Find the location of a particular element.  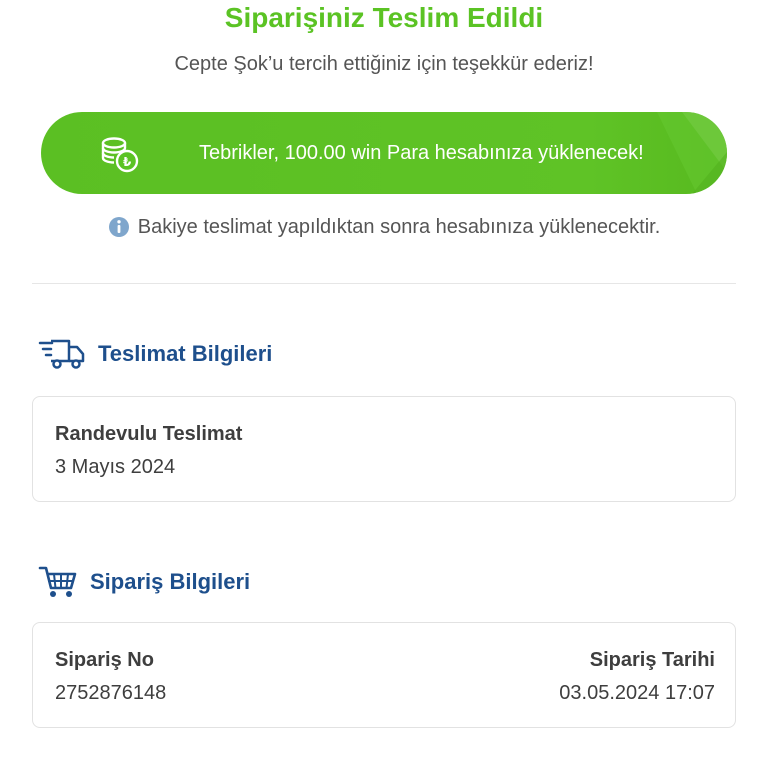

shopping-cart-icon is located at coordinates (57, 581).